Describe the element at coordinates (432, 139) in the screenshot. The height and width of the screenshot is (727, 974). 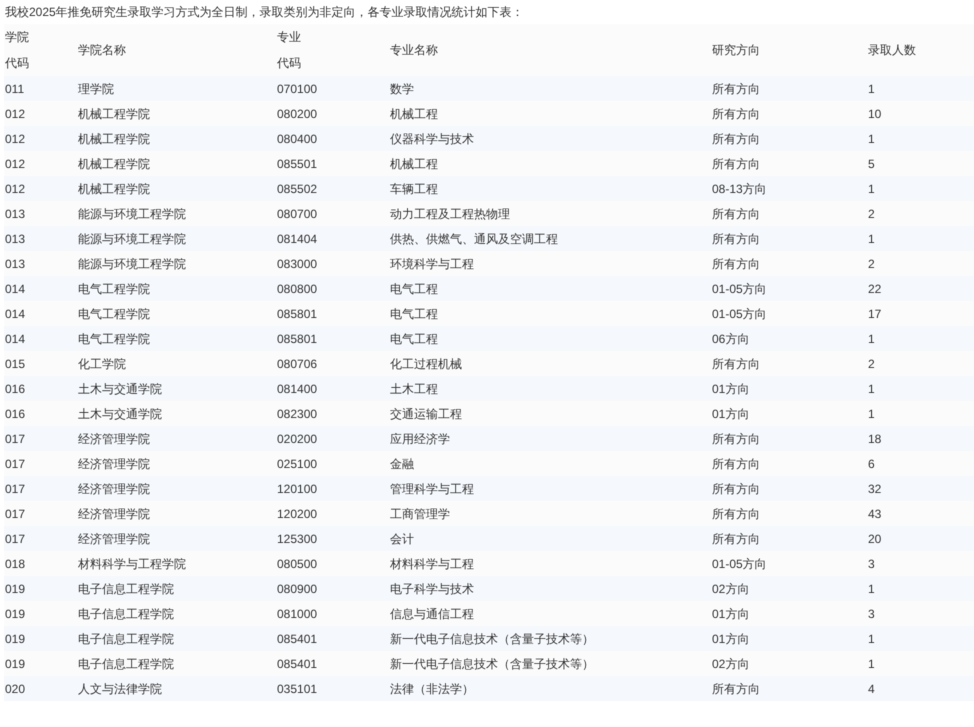
I see `table-cell: 仪器科学与技术` at that location.